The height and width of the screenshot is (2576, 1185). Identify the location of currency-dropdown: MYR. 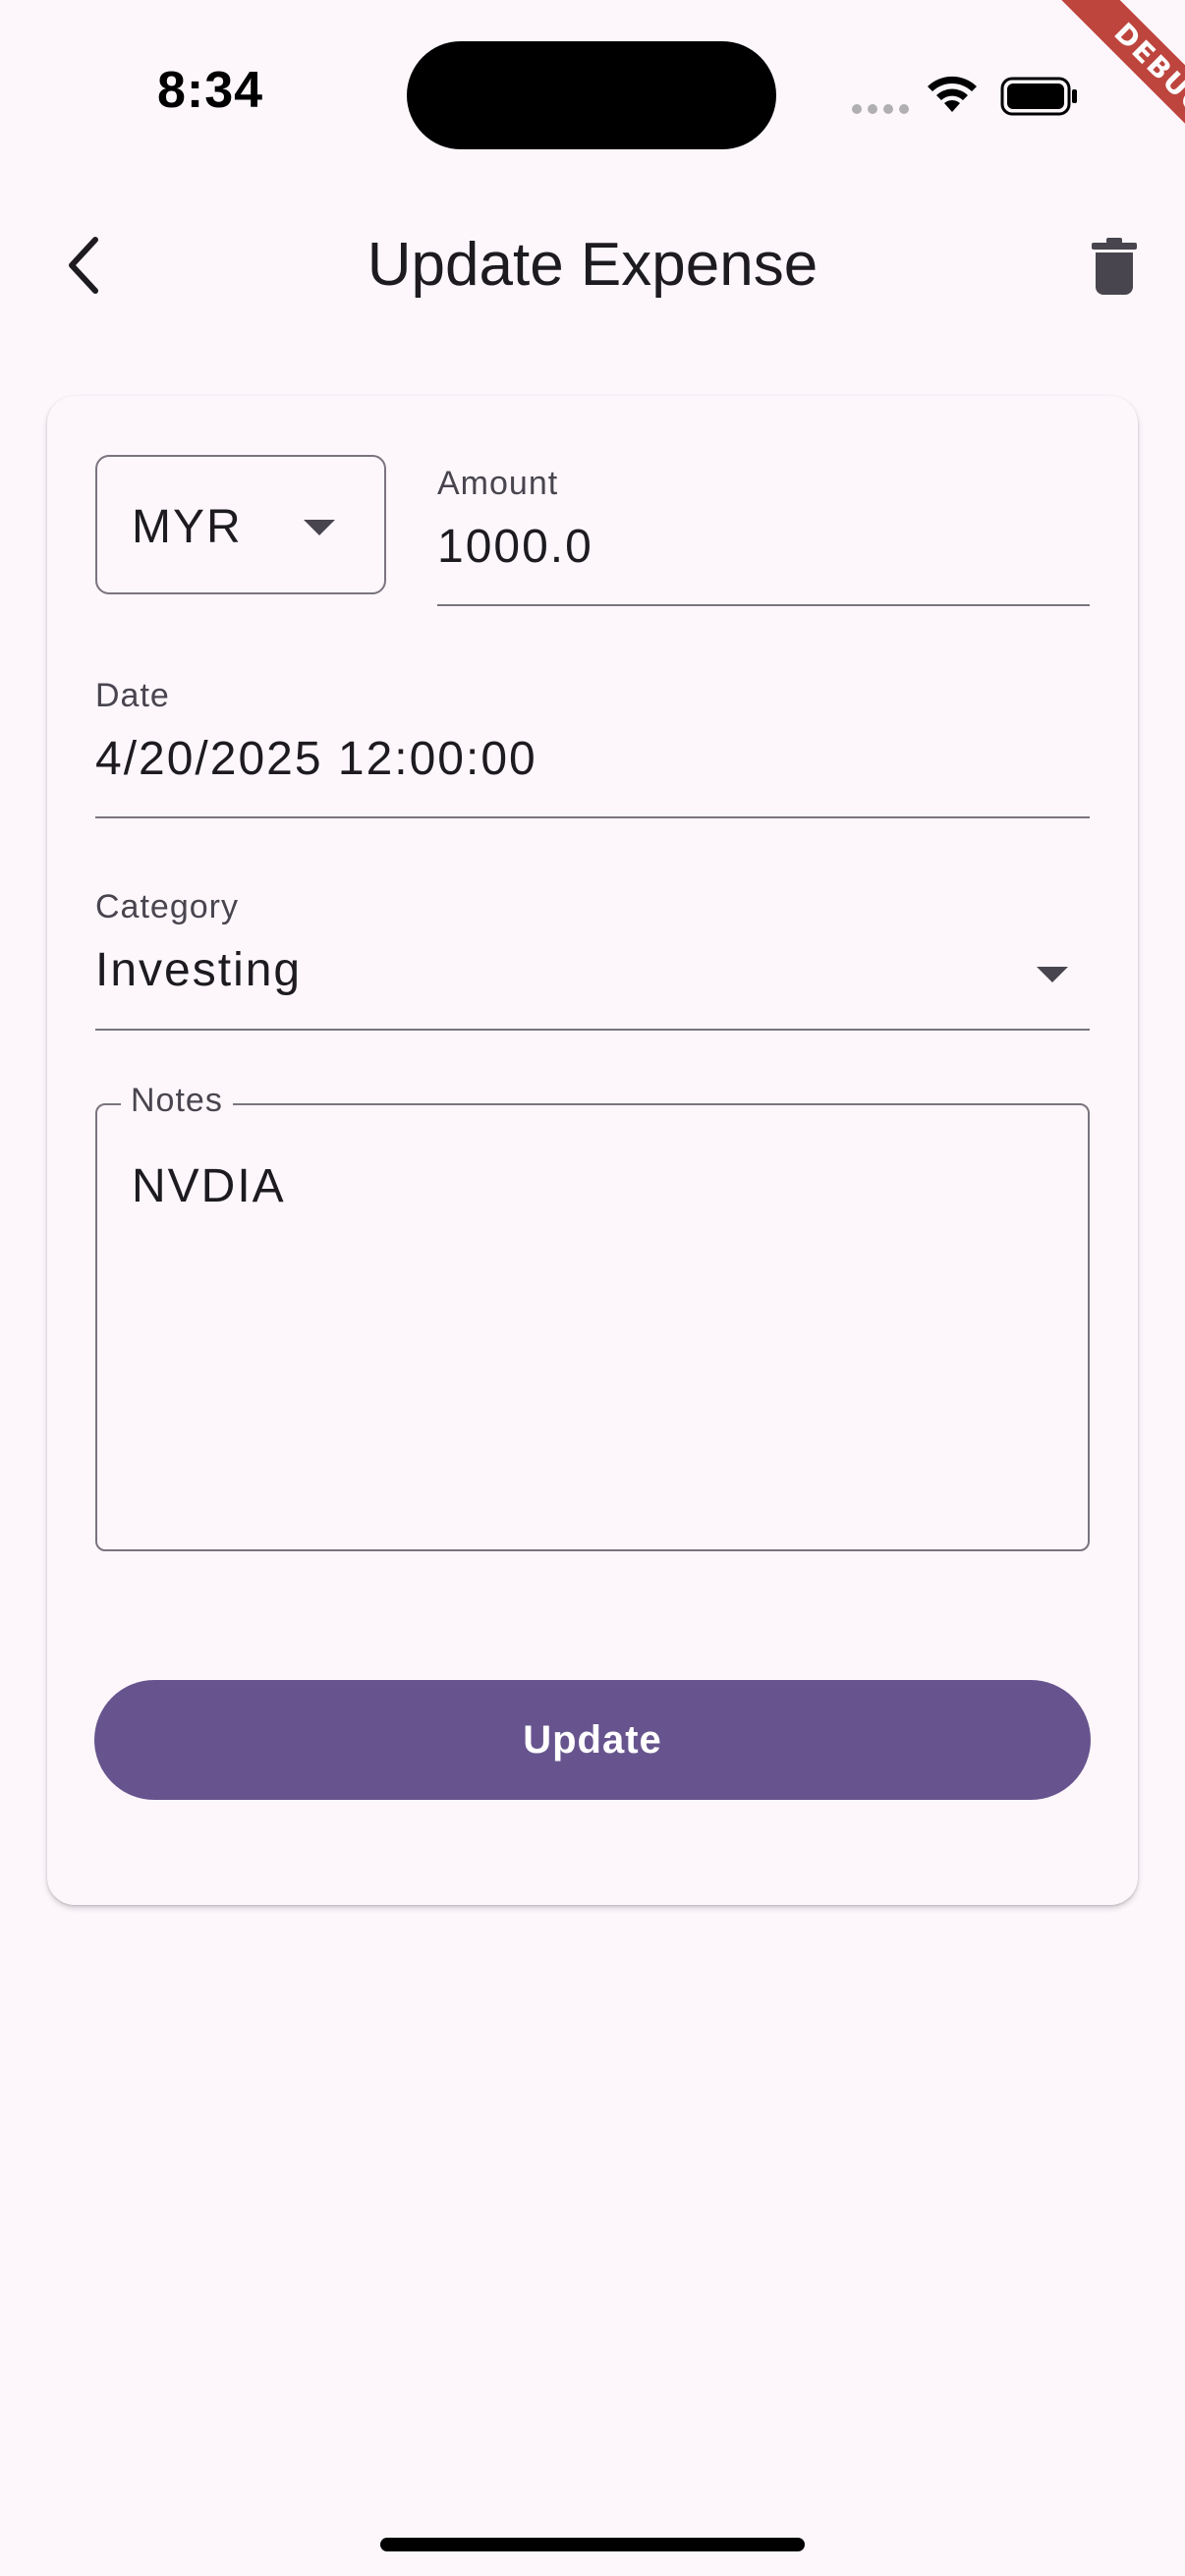
(241, 524).